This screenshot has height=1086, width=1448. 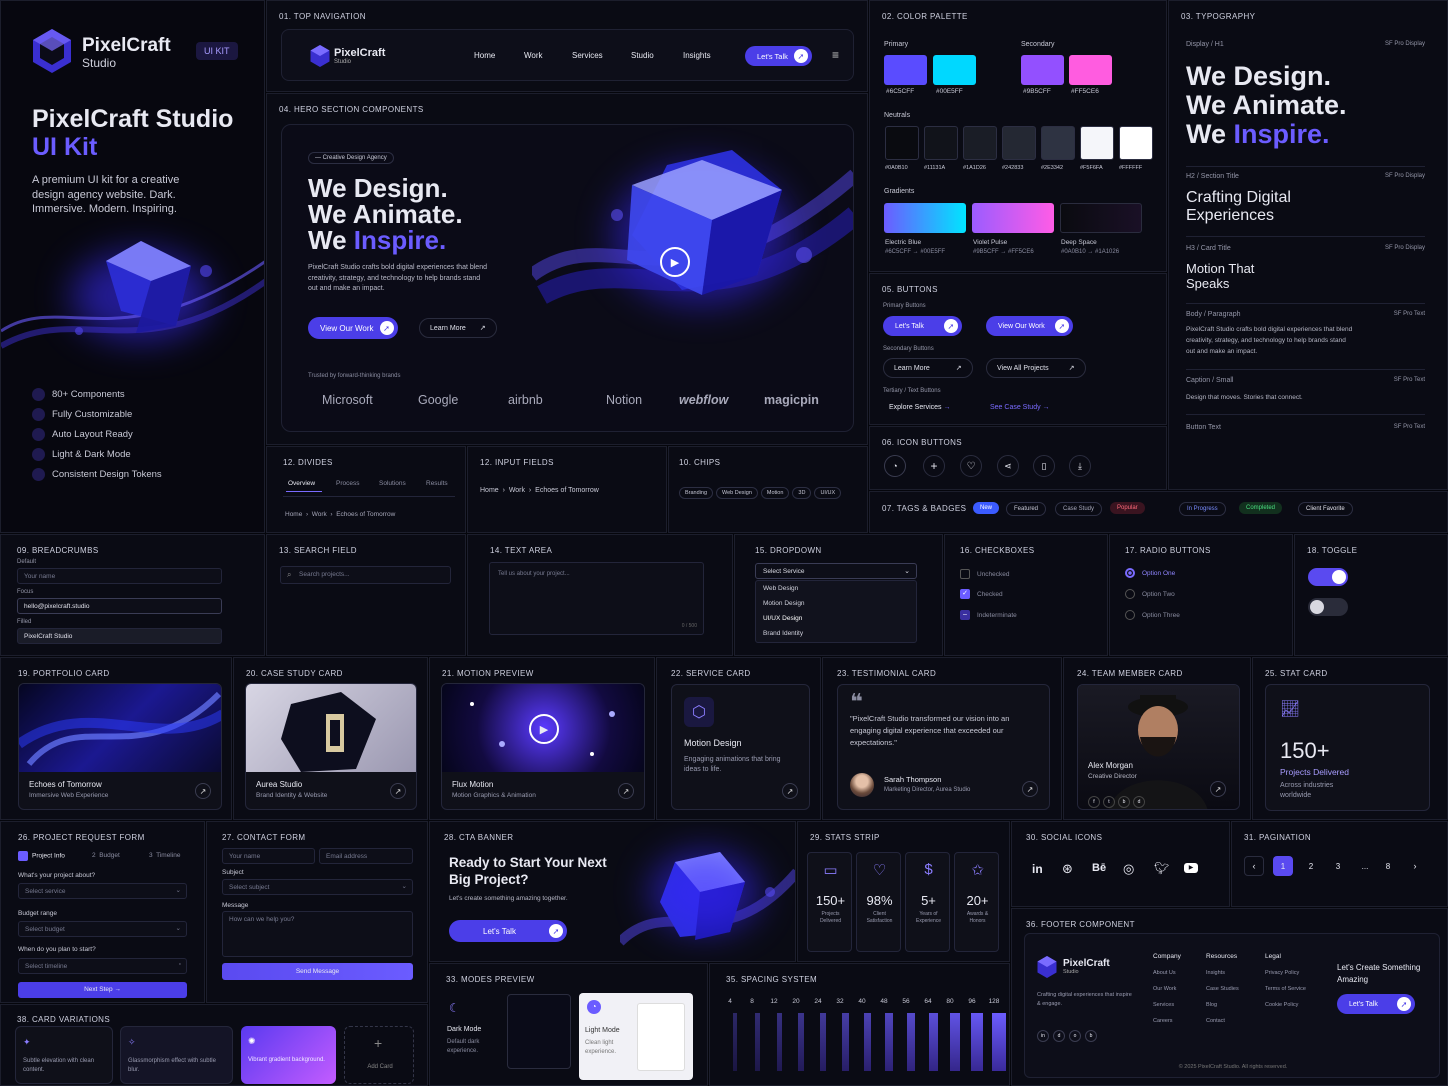 I want to click on play-icon: ◔, so click(x=895, y=466).